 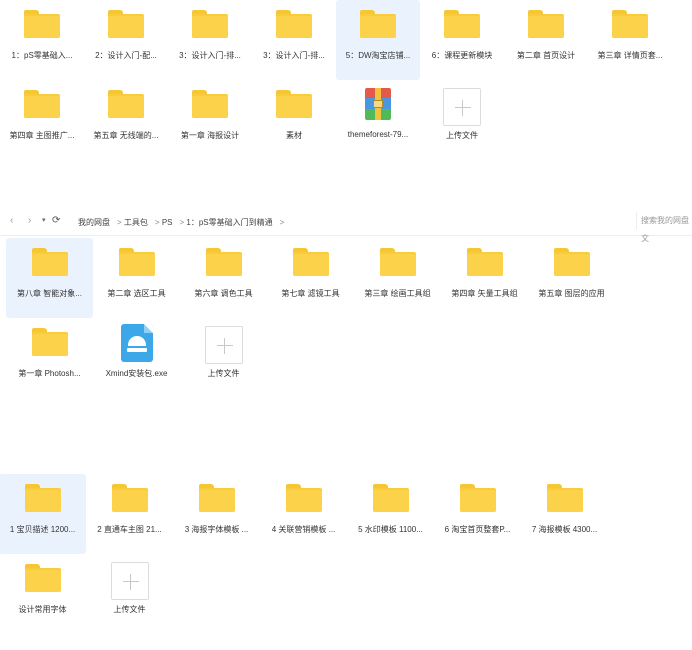 I want to click on caret-down-icon: ▾, so click(x=44, y=221).